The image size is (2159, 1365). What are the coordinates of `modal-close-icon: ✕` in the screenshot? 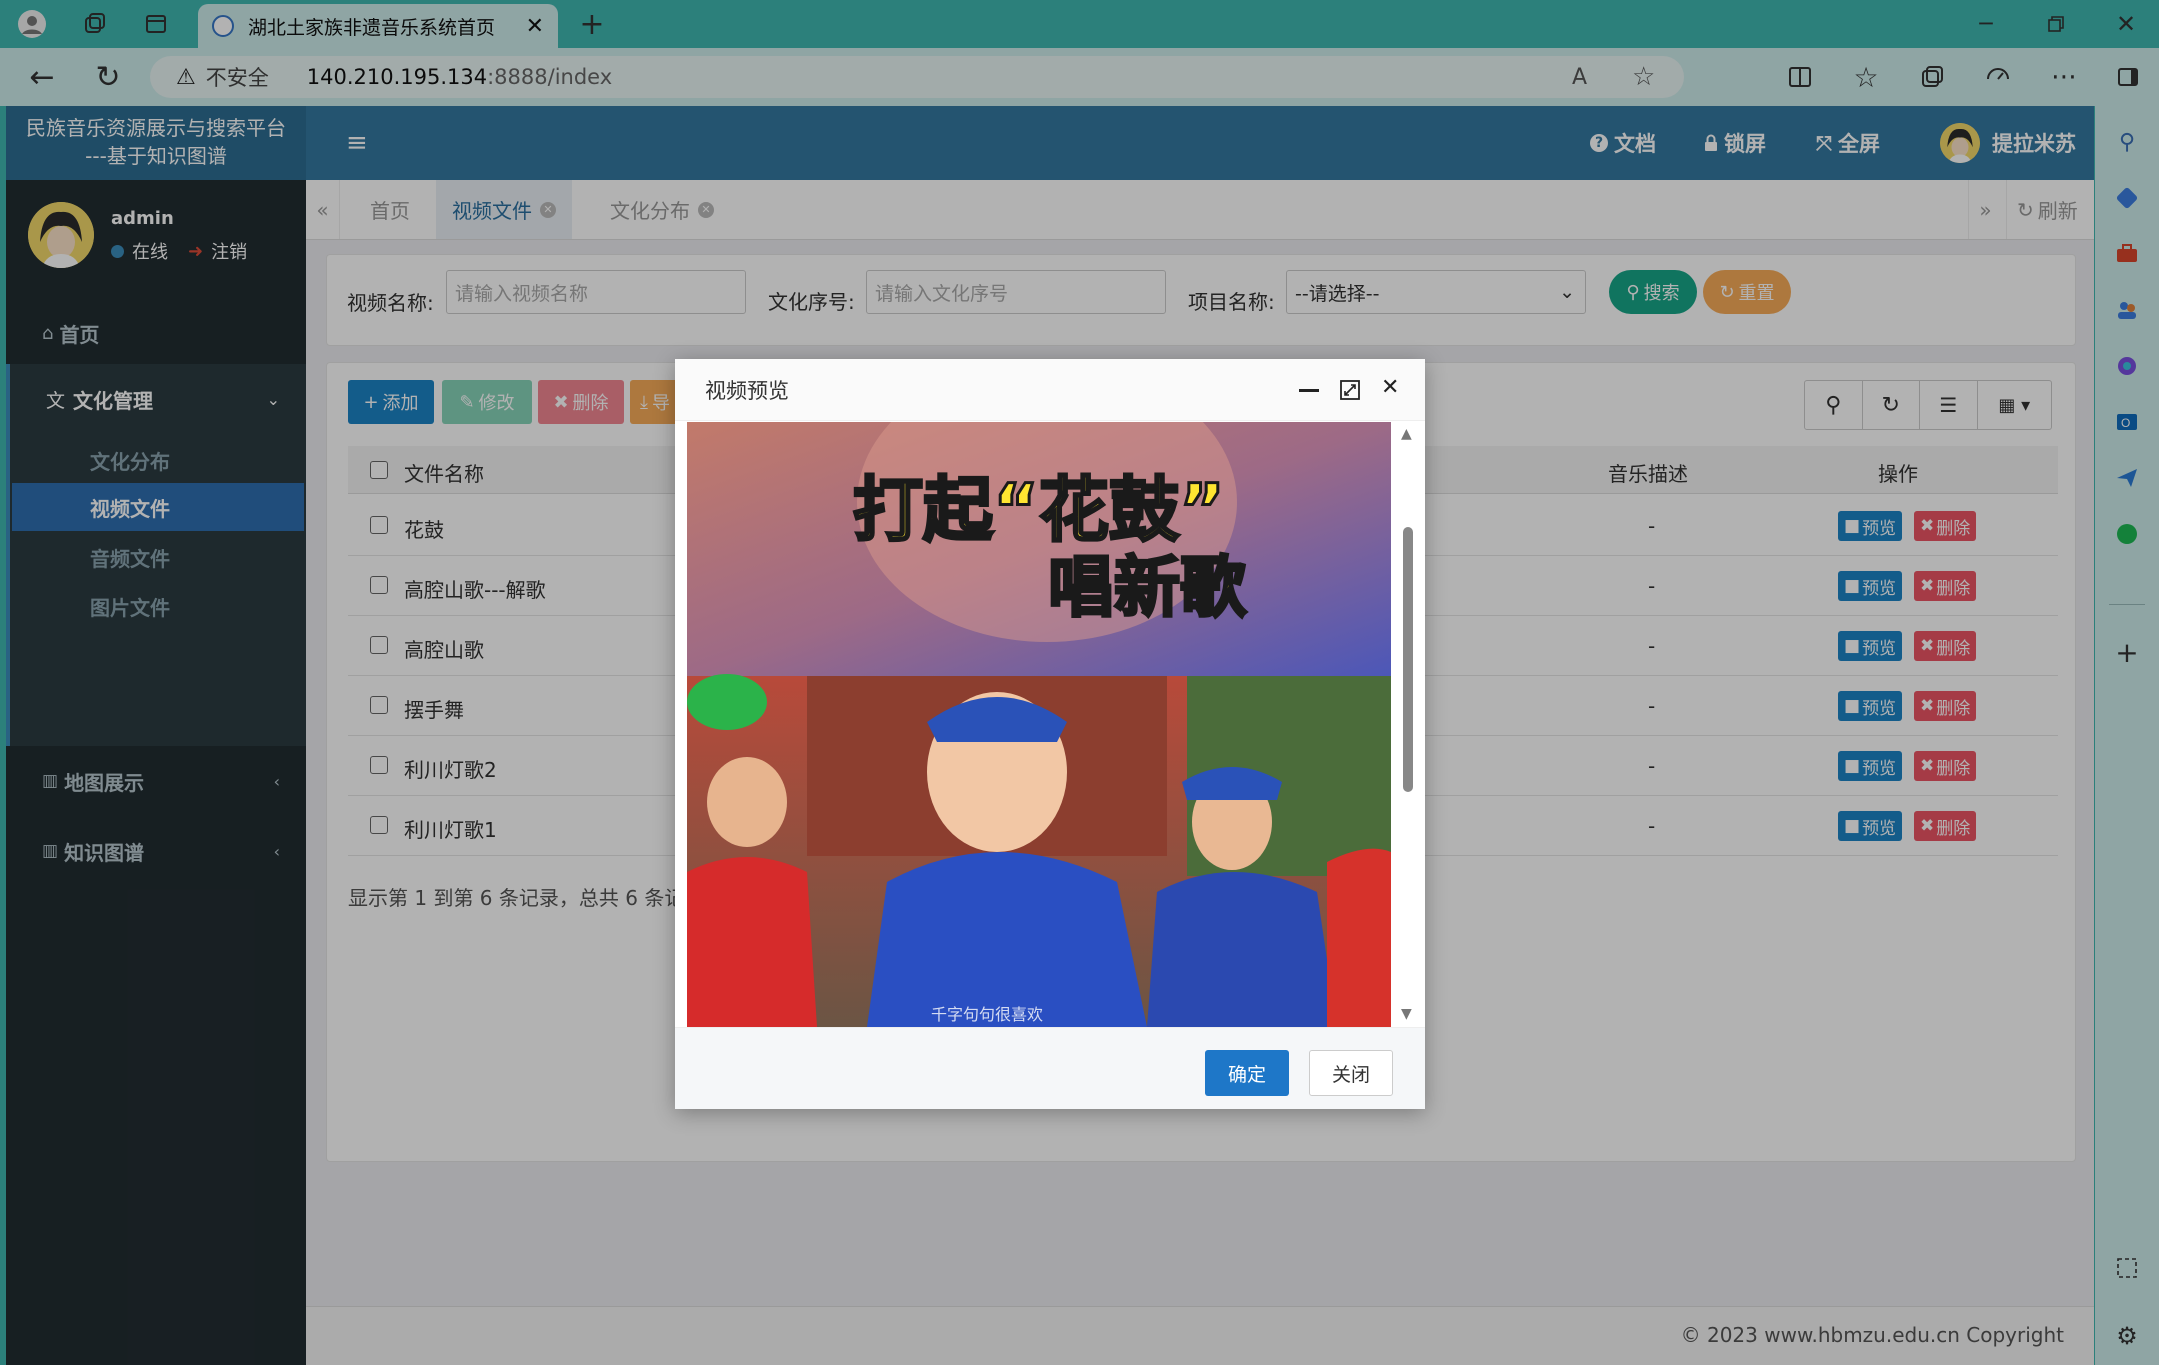 It's located at (1390, 387).